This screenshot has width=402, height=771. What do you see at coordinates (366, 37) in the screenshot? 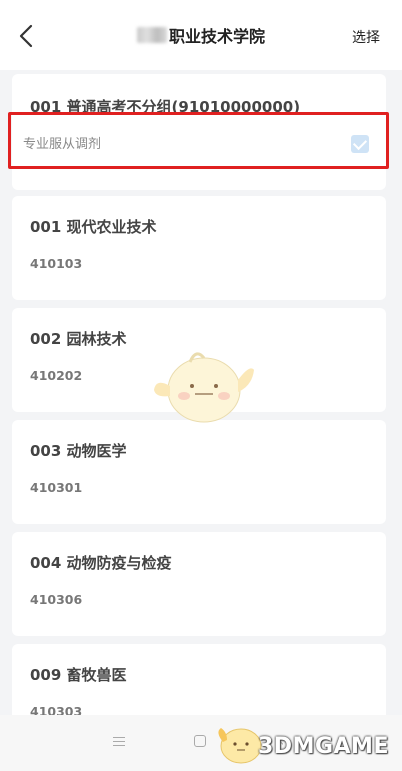
I see `select-button: 选择` at bounding box center [366, 37].